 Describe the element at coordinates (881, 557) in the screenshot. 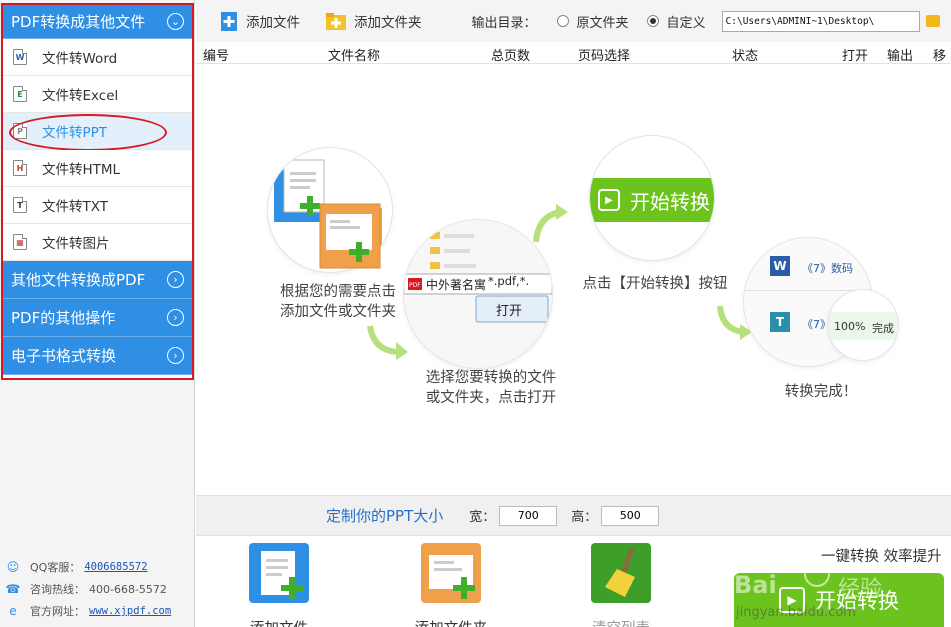

I see `slogan-text: 一键转换 效率提升` at that location.